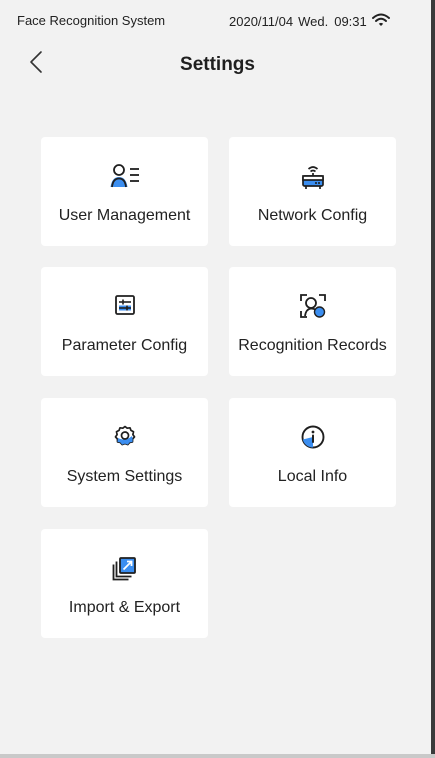 Image resolution: width=435 pixels, height=758 pixels. Describe the element at coordinates (217, 756) in the screenshot. I see `window-bottom-edge` at that location.